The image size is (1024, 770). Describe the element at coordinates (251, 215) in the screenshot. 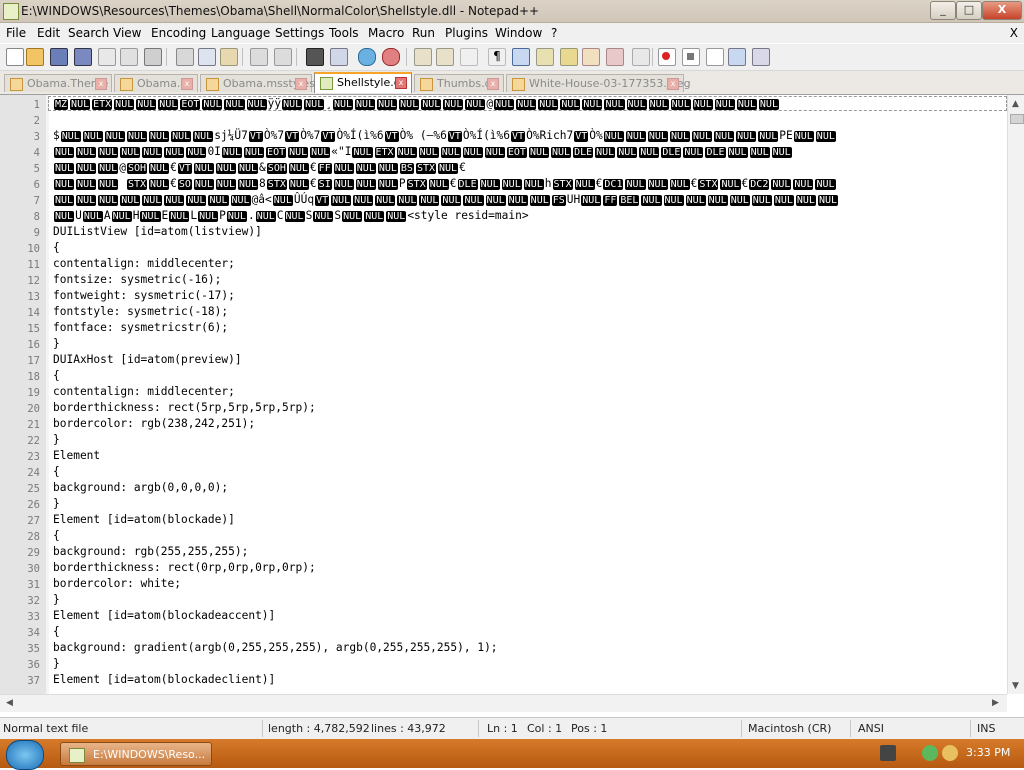

I see `text-segment: .` at that location.